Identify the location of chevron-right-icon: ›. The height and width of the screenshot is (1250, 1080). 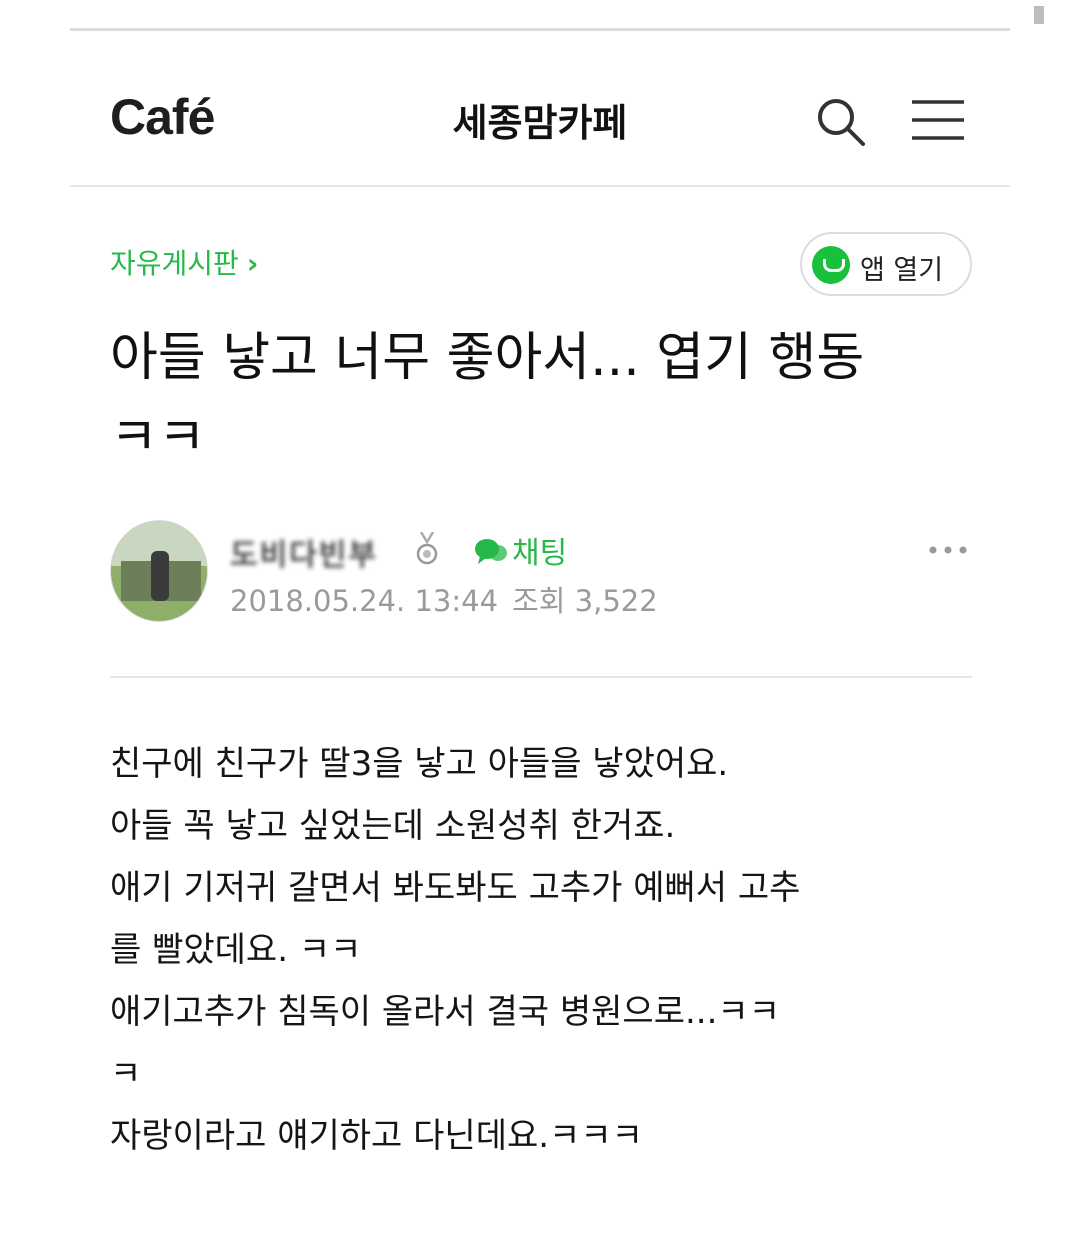
(252, 263).